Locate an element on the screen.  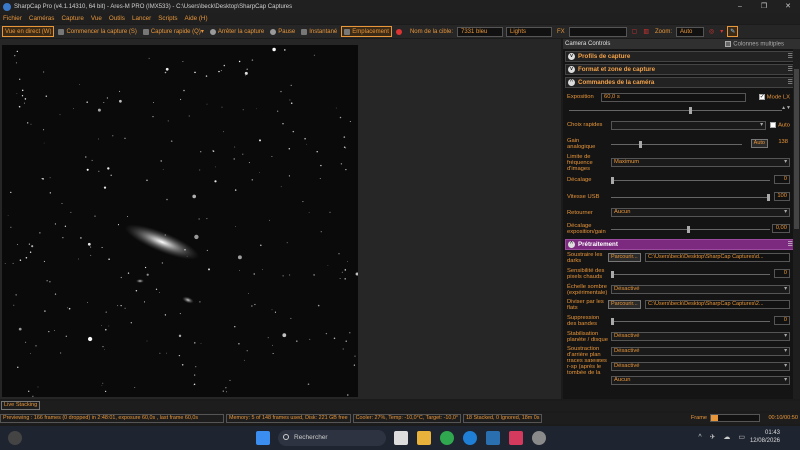
taskbar-search: Rechercher is located at coordinates (332, 438).